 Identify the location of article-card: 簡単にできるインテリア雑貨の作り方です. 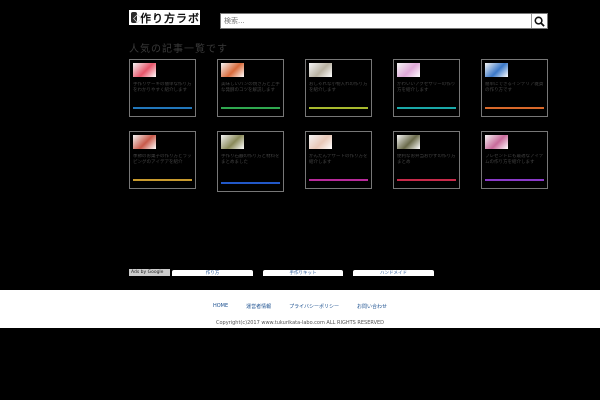
(514, 88).